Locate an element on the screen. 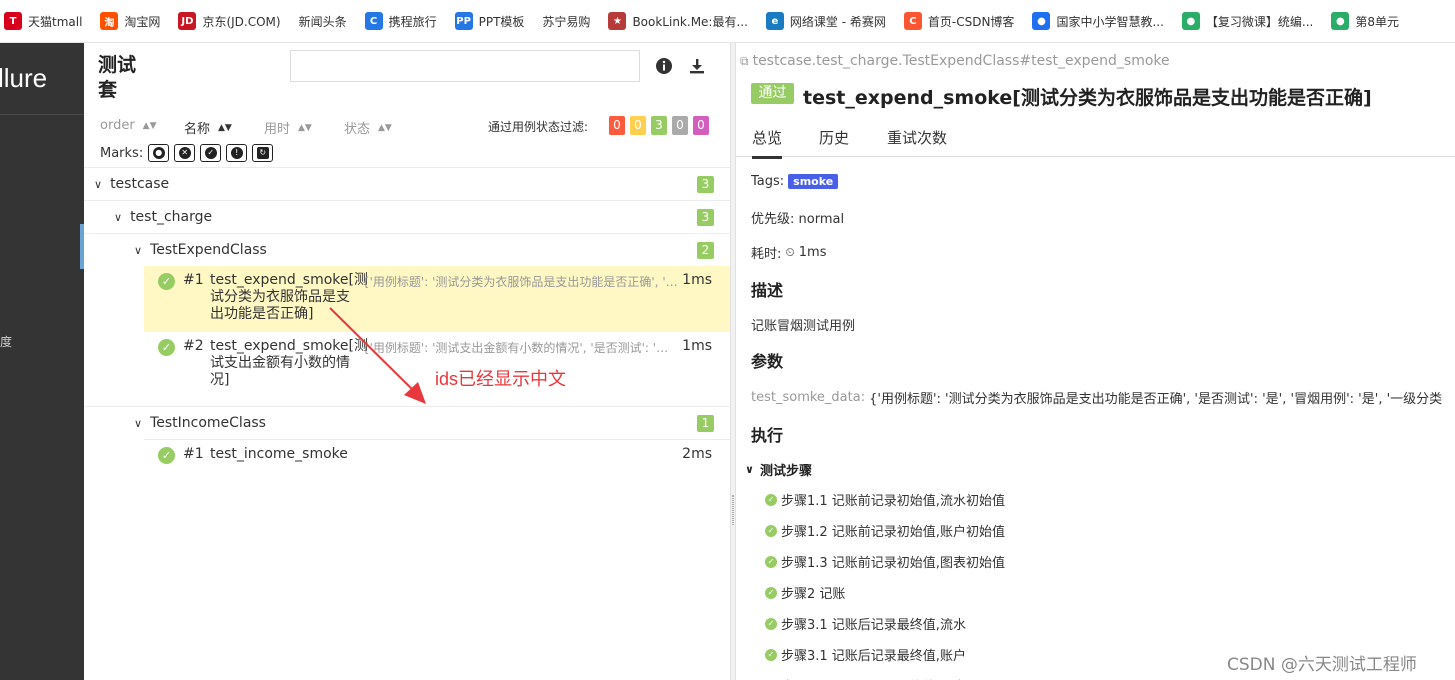 This screenshot has width=1455, height=680. steps-heading: 测试步骤 is located at coordinates (785, 471).